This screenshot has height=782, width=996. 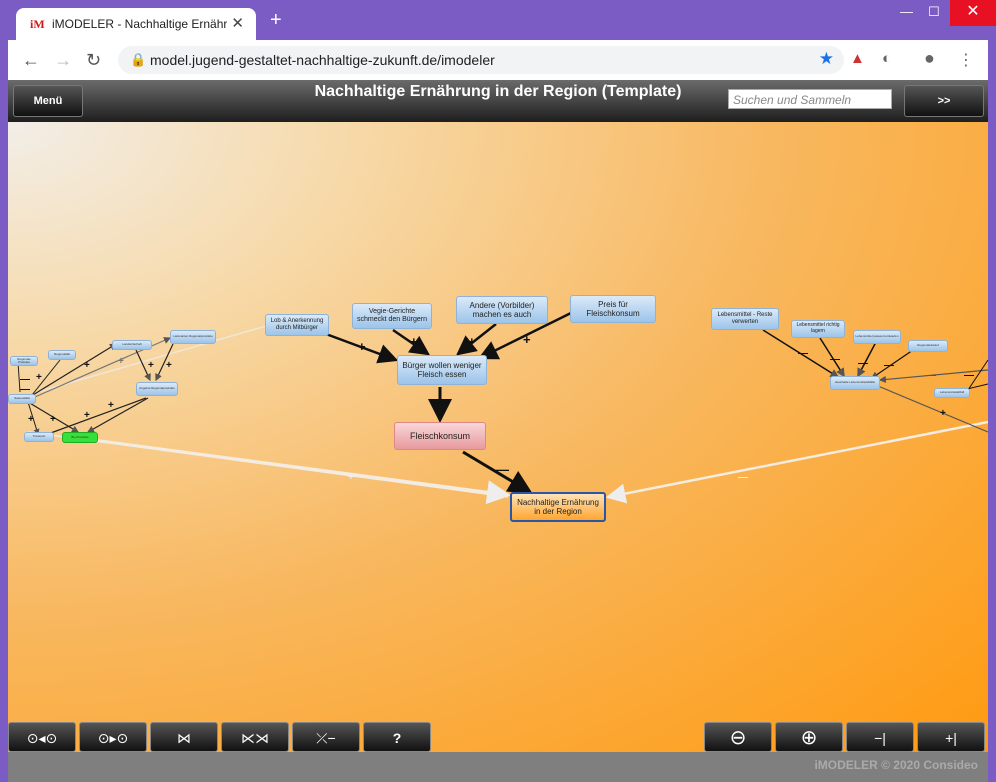 What do you see at coordinates (929, 58) in the screenshot?
I see `profile-icon: ●` at bounding box center [929, 58].